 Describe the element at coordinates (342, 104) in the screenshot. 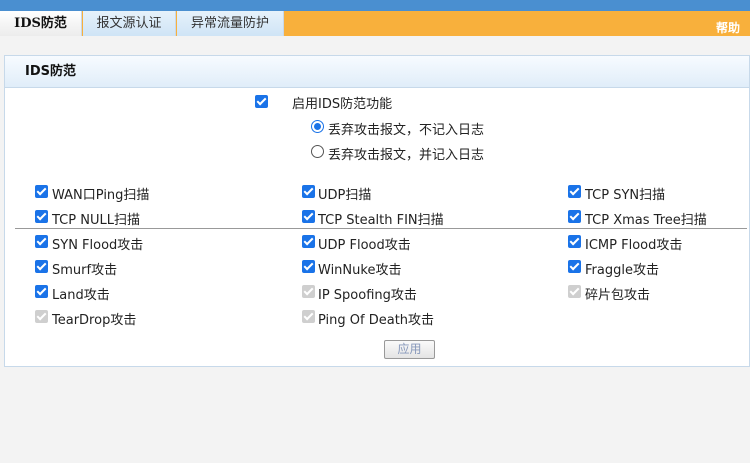

I see `enable-ids-label: 启用IDS防范功能` at that location.